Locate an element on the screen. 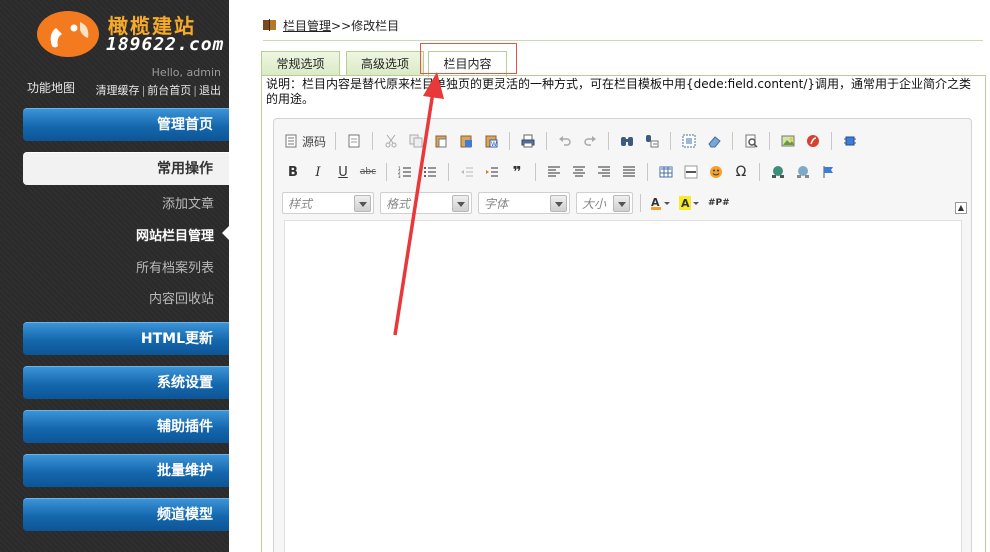 This screenshot has width=990, height=552. preview-icon is located at coordinates (751, 141).